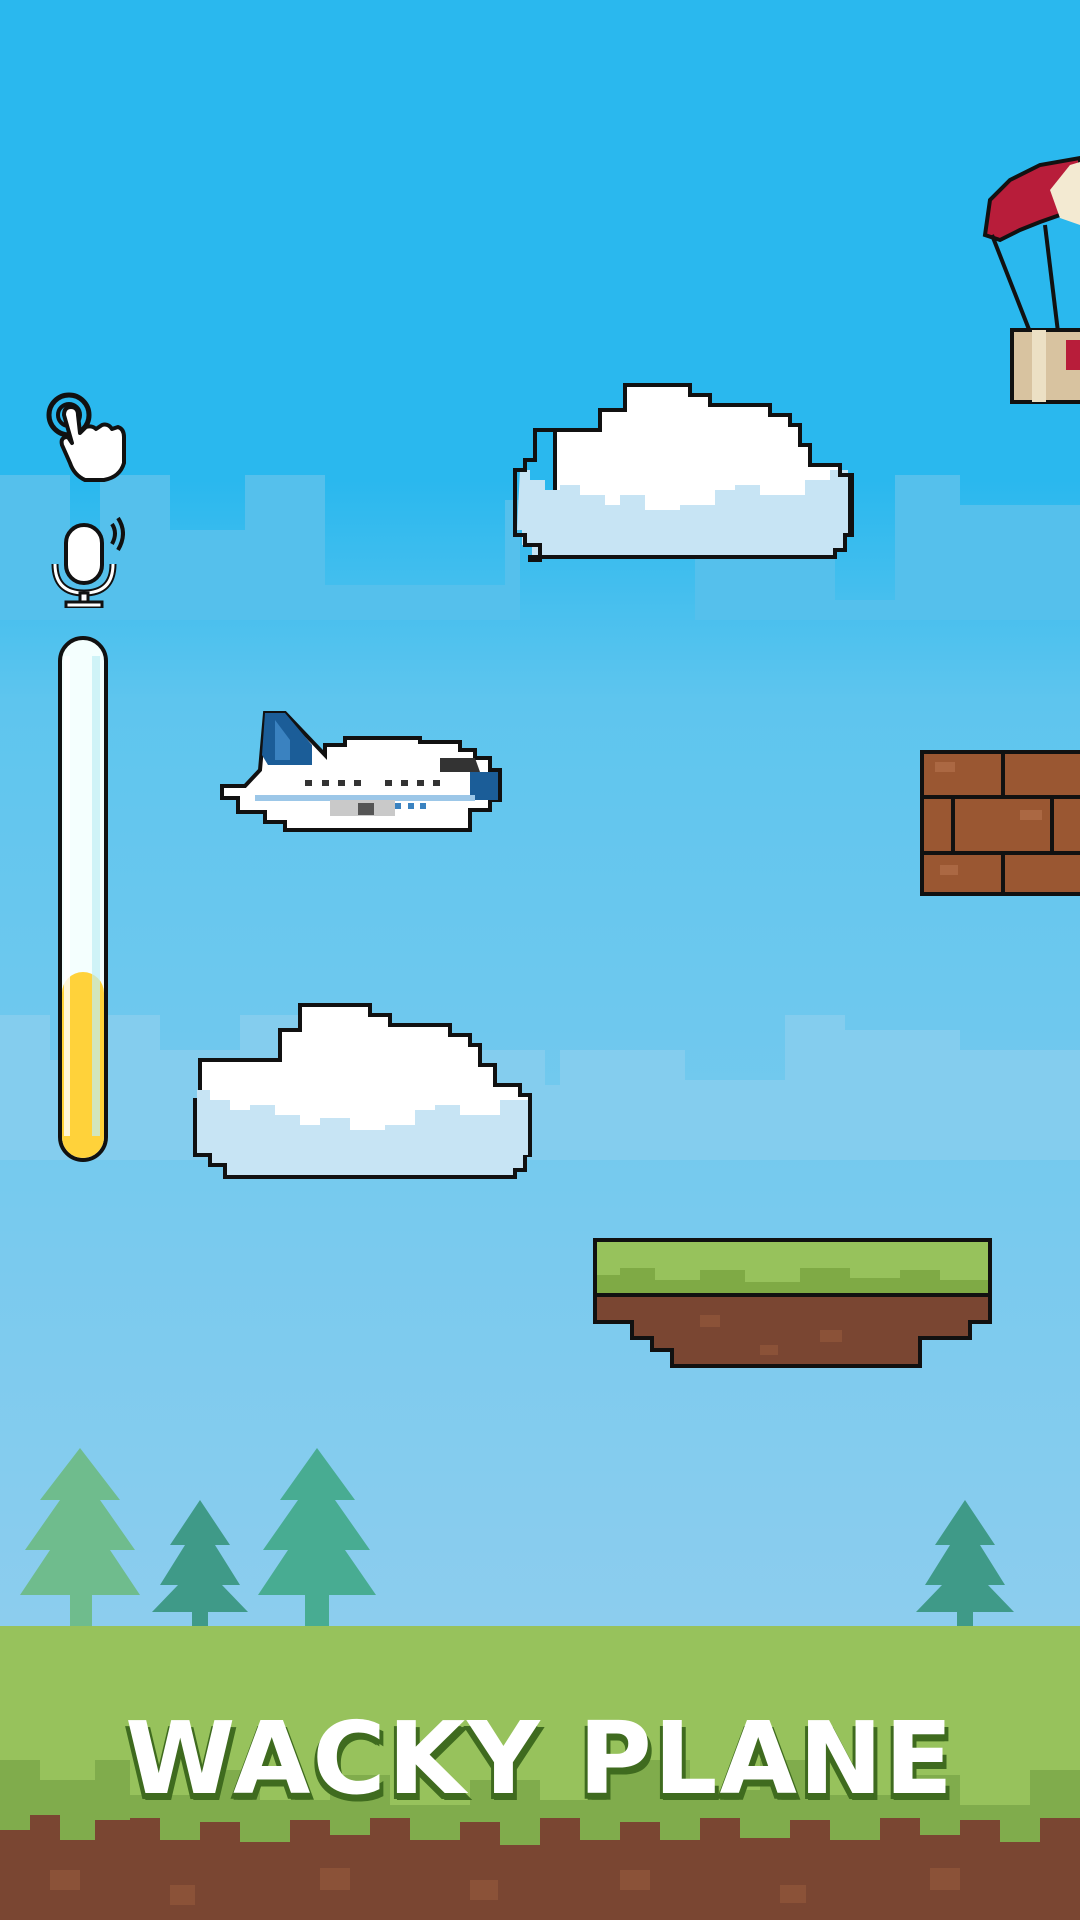 The image size is (1080, 1920). I want to click on plane-player, so click(361, 771).